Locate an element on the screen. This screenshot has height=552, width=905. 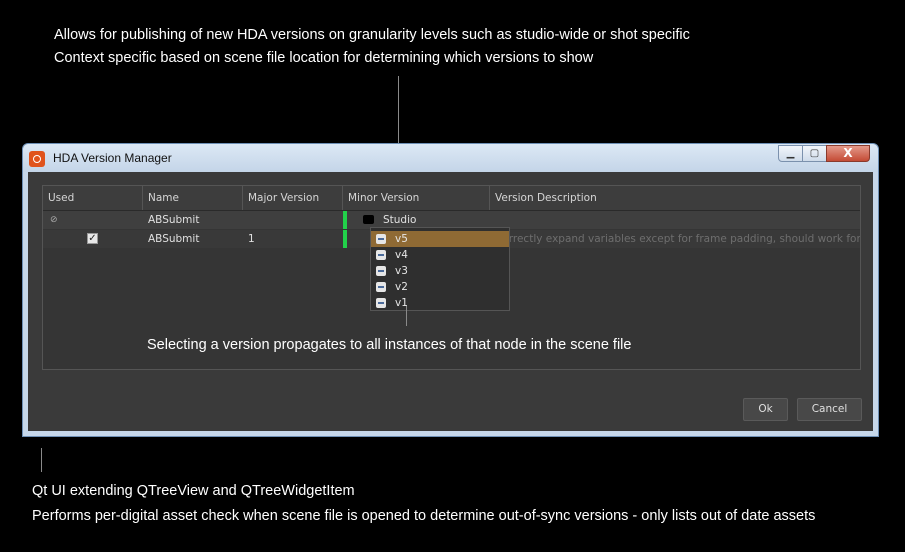
close-icon: X is located at coordinates (848, 153).